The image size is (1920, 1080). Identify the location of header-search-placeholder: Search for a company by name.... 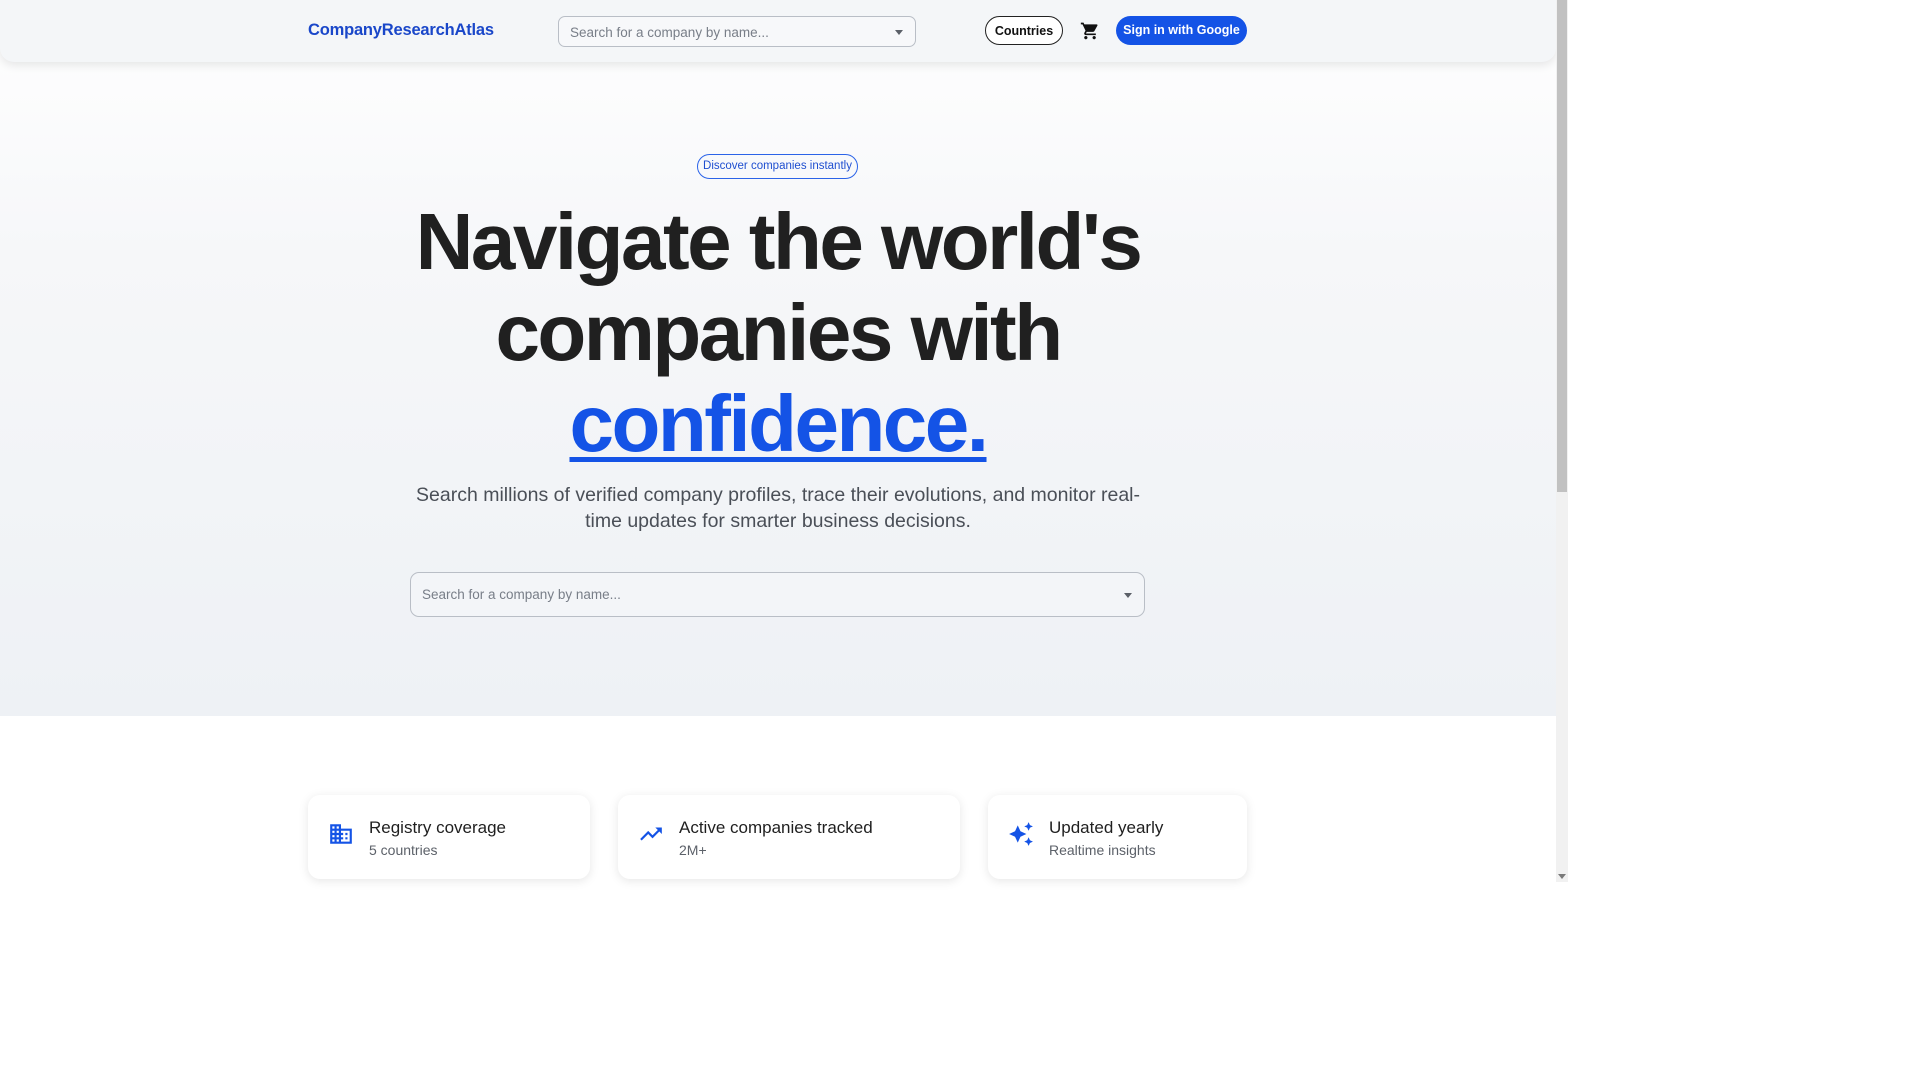
(669, 32).